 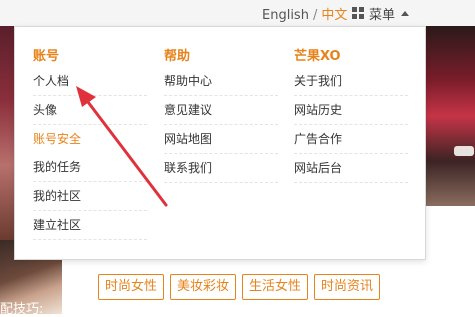 What do you see at coordinates (221, 81) in the screenshot?
I see `menu-item-help-center: 帮助中心` at bounding box center [221, 81].